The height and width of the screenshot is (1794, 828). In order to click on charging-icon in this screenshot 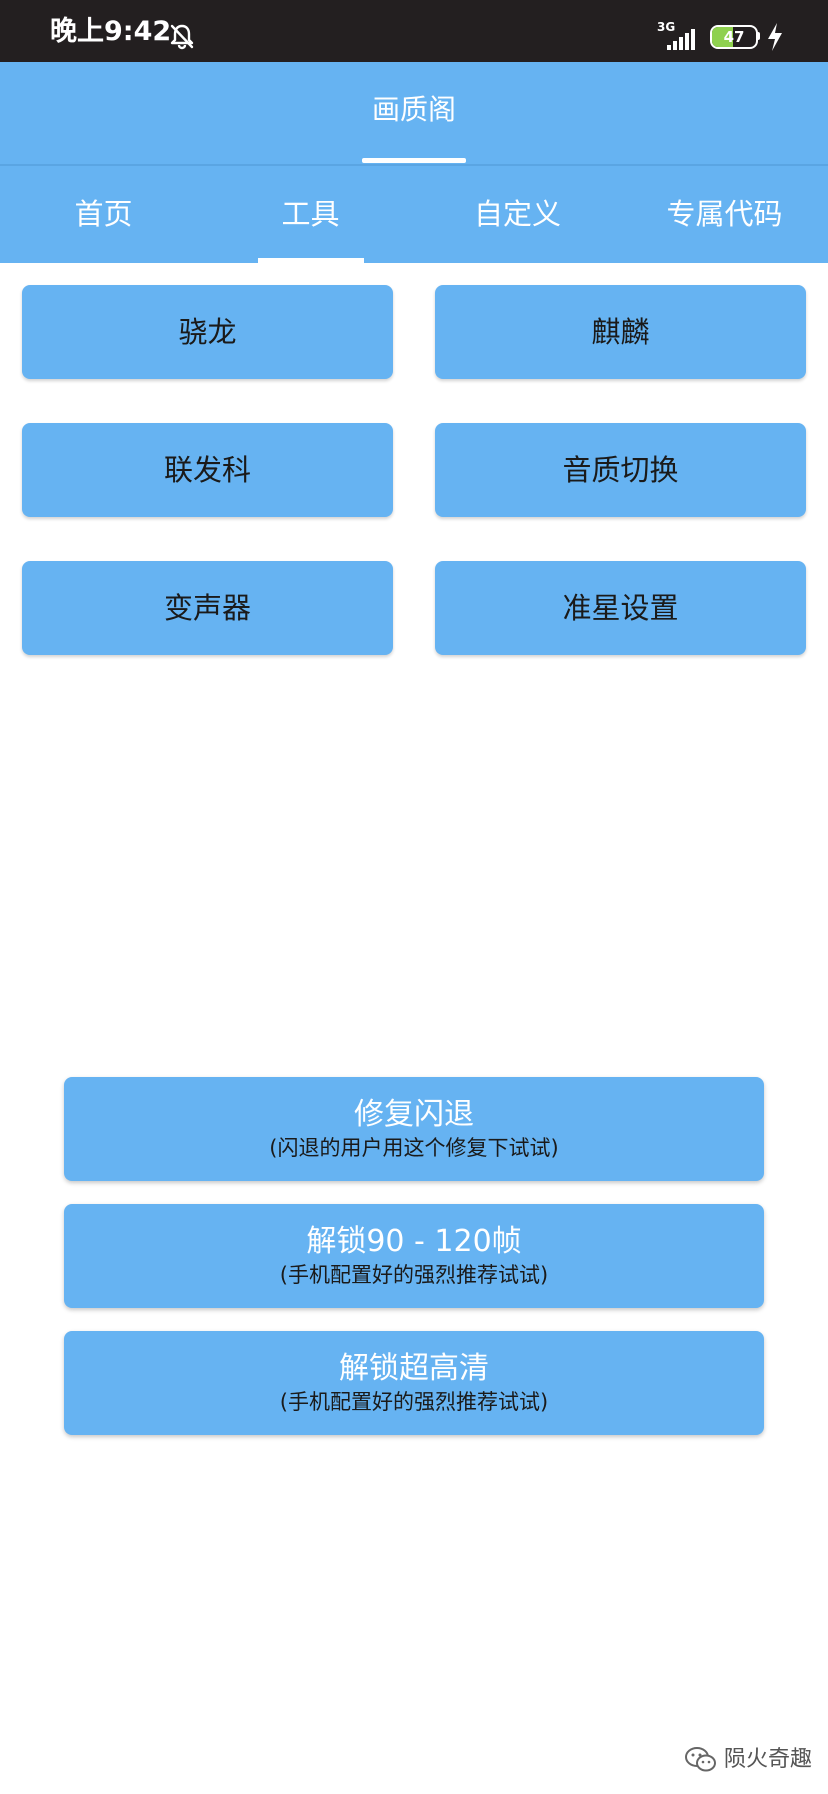, I will do `click(775, 37)`.